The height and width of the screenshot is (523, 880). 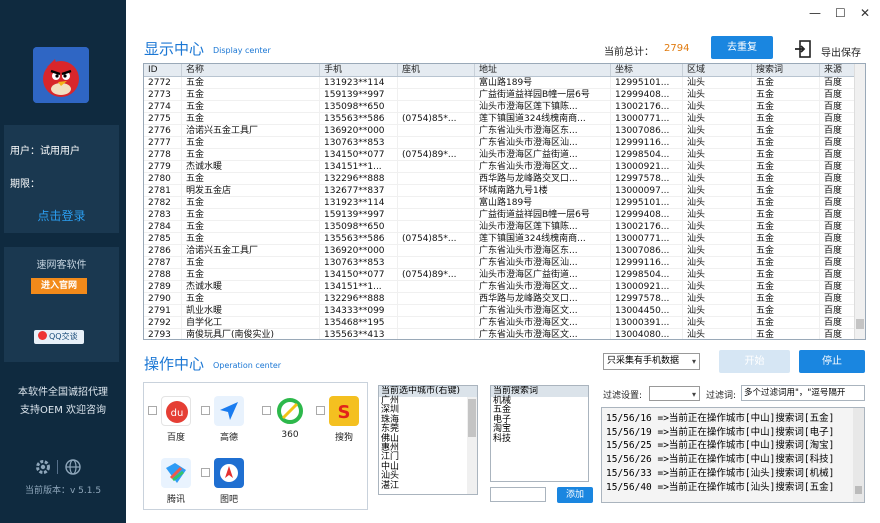 I want to click on enter-site-button: 进入官网, so click(x=59, y=286).